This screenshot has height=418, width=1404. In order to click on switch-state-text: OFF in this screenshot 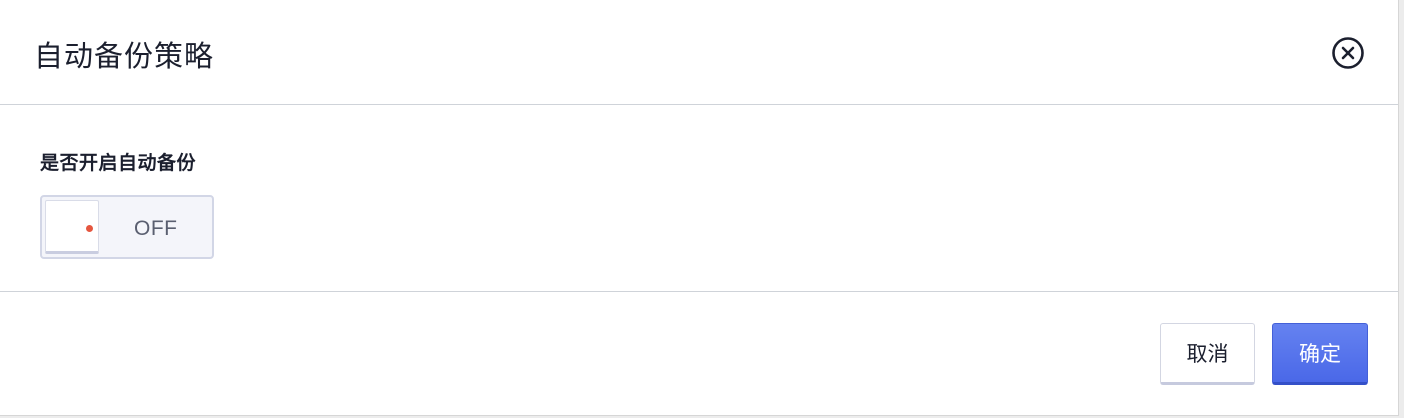, I will do `click(156, 228)`.